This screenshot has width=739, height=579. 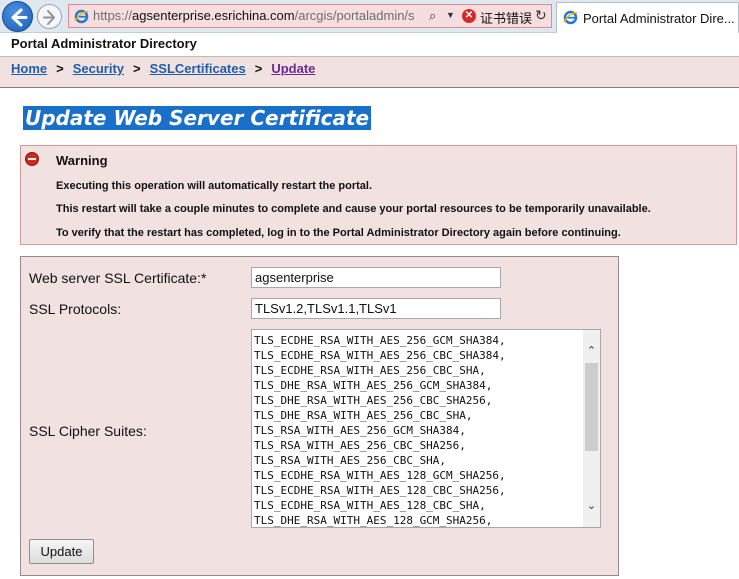 I want to click on url-host: agsenterprise.esrichina.com, so click(x=213, y=15).